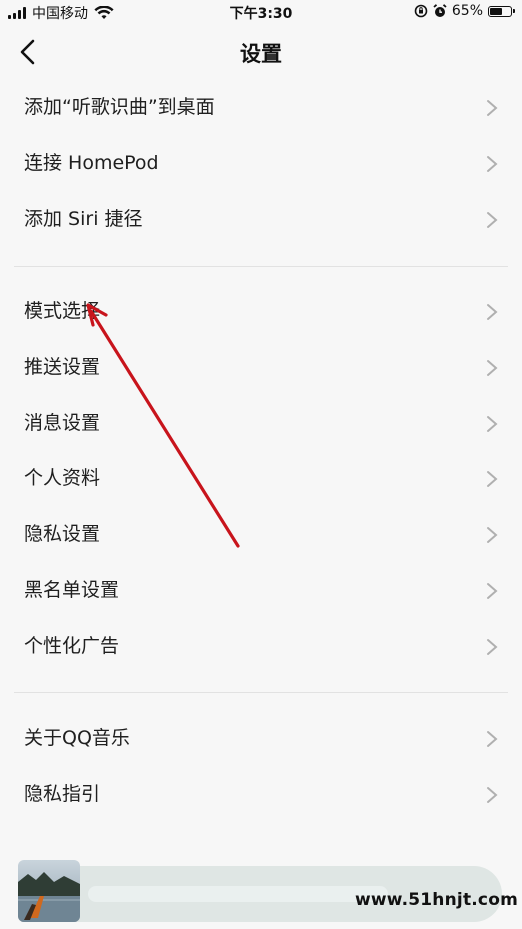  Describe the element at coordinates (119, 107) in the screenshot. I see `setting-label: 添加“听歌识曲”到桌面` at that location.